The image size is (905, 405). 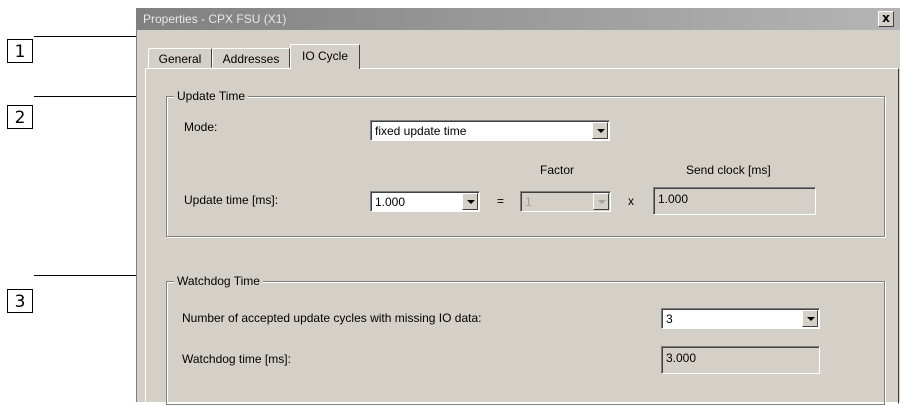 I want to click on update-time-select-value: 1.000, so click(x=390, y=202).